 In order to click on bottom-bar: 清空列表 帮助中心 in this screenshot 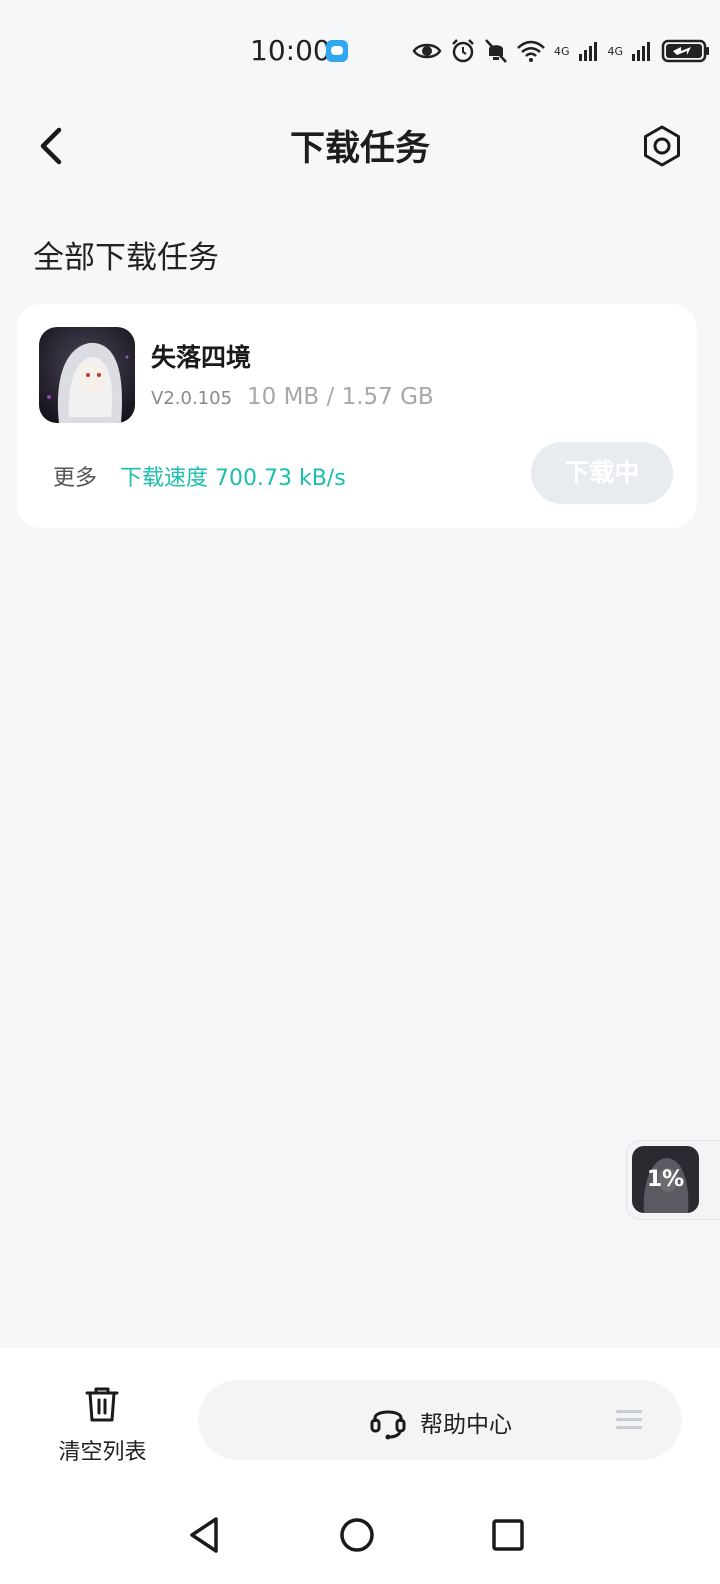, I will do `click(360, 1418)`.